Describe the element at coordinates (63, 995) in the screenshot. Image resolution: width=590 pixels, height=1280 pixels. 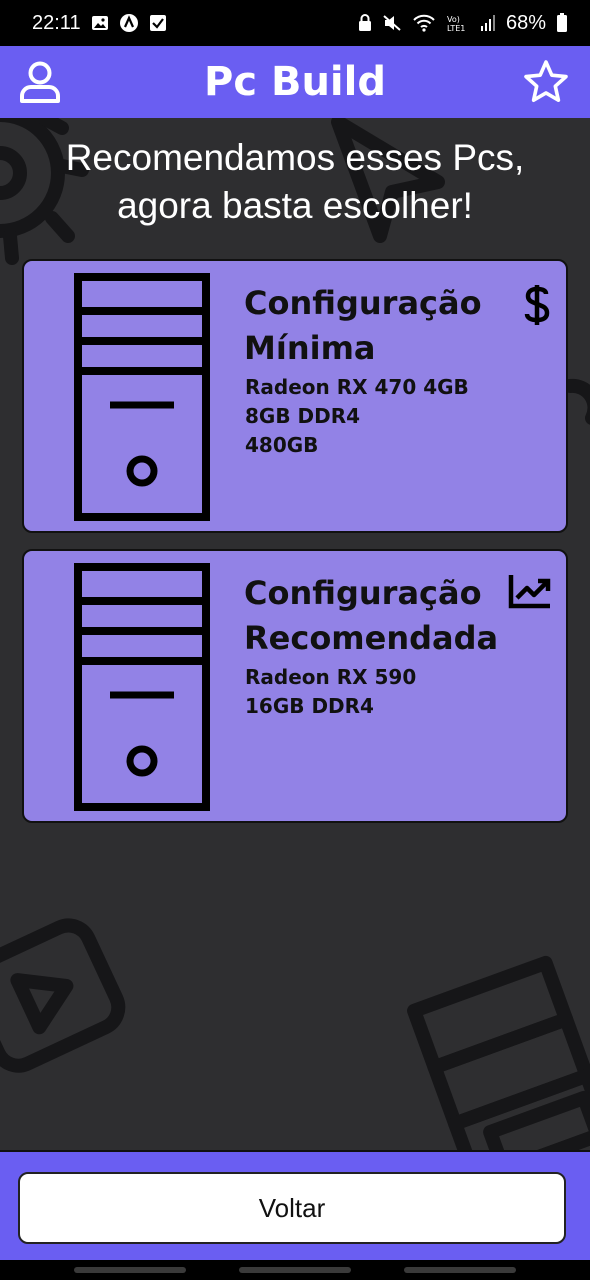
I see `video-decoration-icon` at that location.